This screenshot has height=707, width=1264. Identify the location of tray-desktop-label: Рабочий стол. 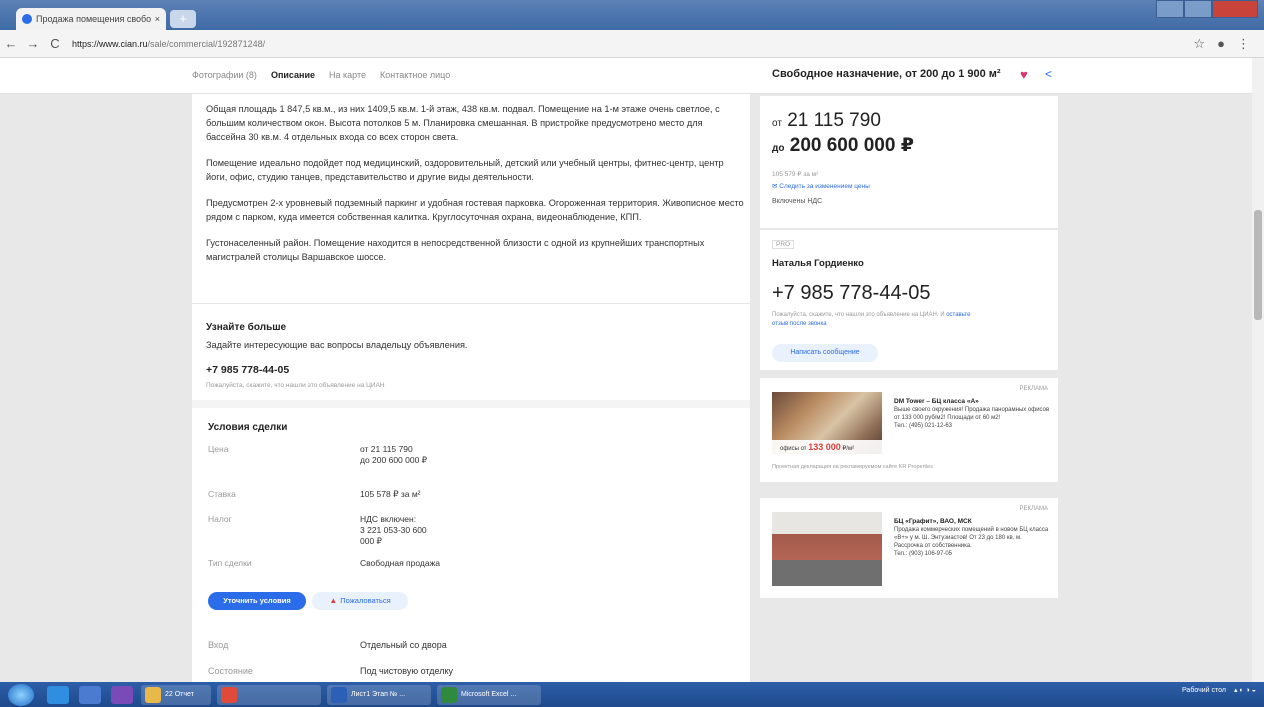
(1204, 690).